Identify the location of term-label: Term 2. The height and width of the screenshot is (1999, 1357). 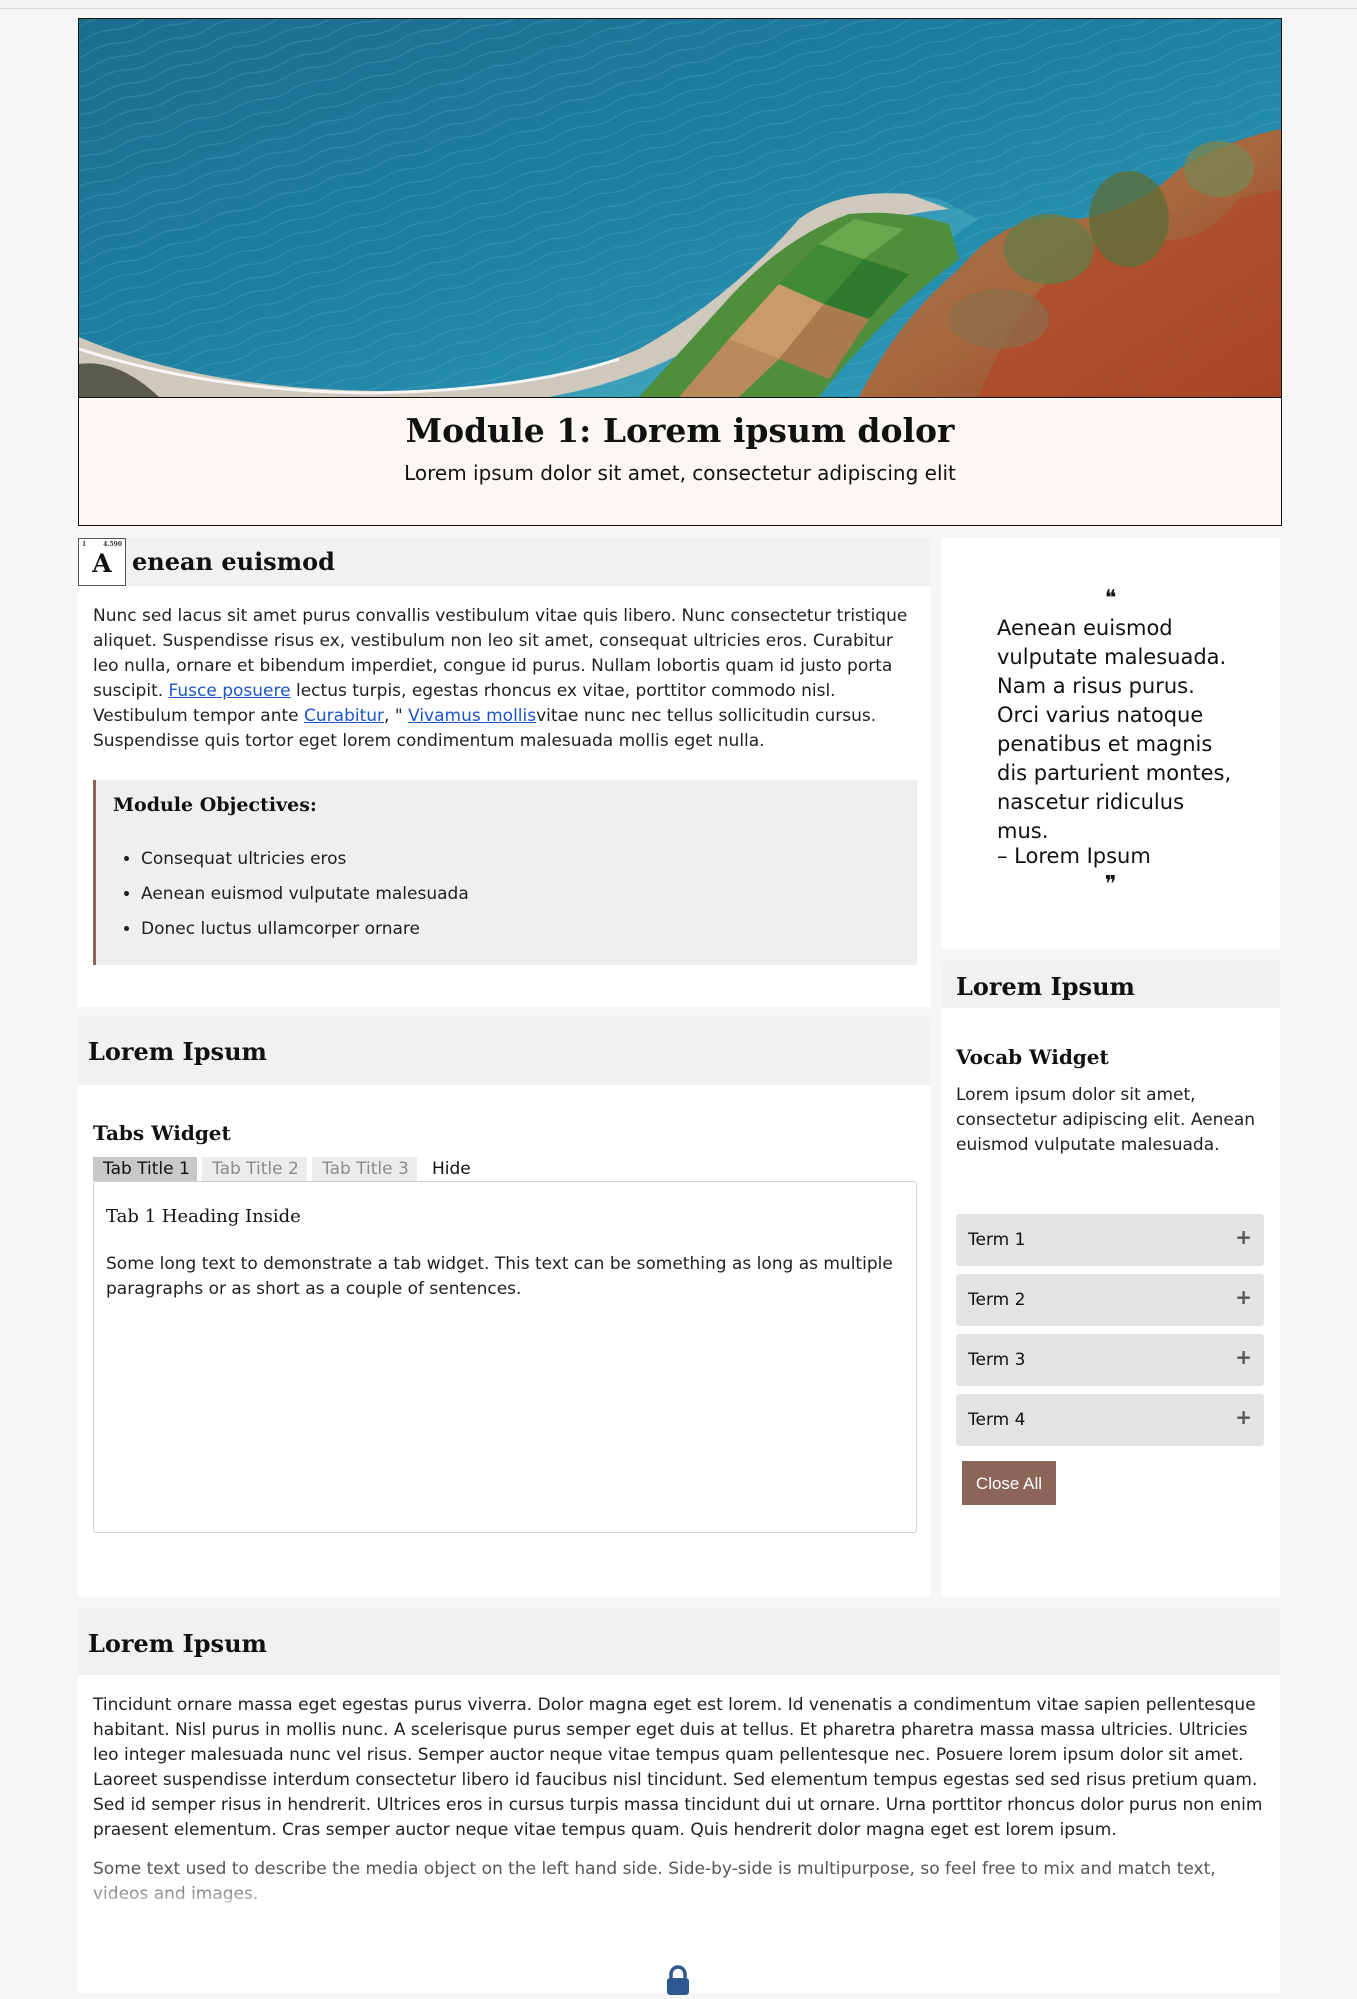
(997, 1300).